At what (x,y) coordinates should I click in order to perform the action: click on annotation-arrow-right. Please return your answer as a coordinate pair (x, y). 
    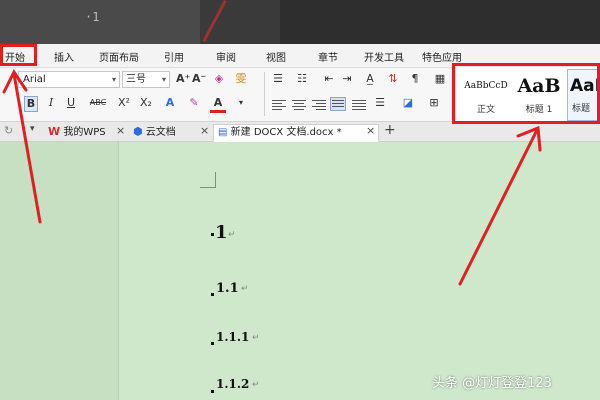
    Looking at the image, I should click on (498, 207).